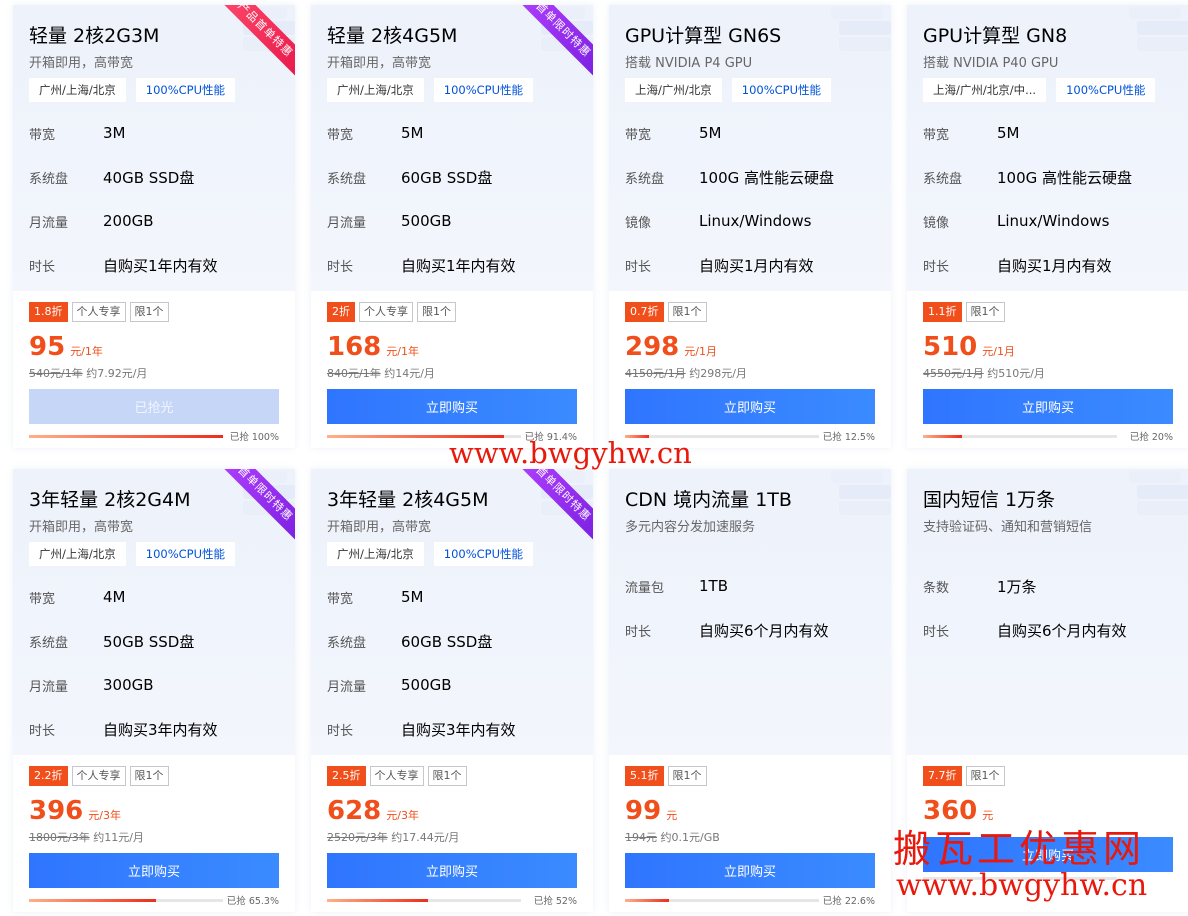 This screenshot has height=916, width=1188. Describe the element at coordinates (641, 837) in the screenshot. I see `original-price-strike: 194元` at that location.